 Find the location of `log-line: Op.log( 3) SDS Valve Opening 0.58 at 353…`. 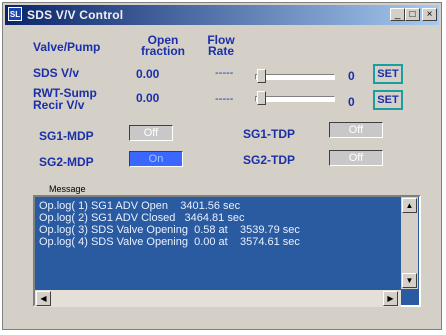

log-line: Op.log( 3) SDS Valve Opening 0.58 at 353… is located at coordinates (169, 230).